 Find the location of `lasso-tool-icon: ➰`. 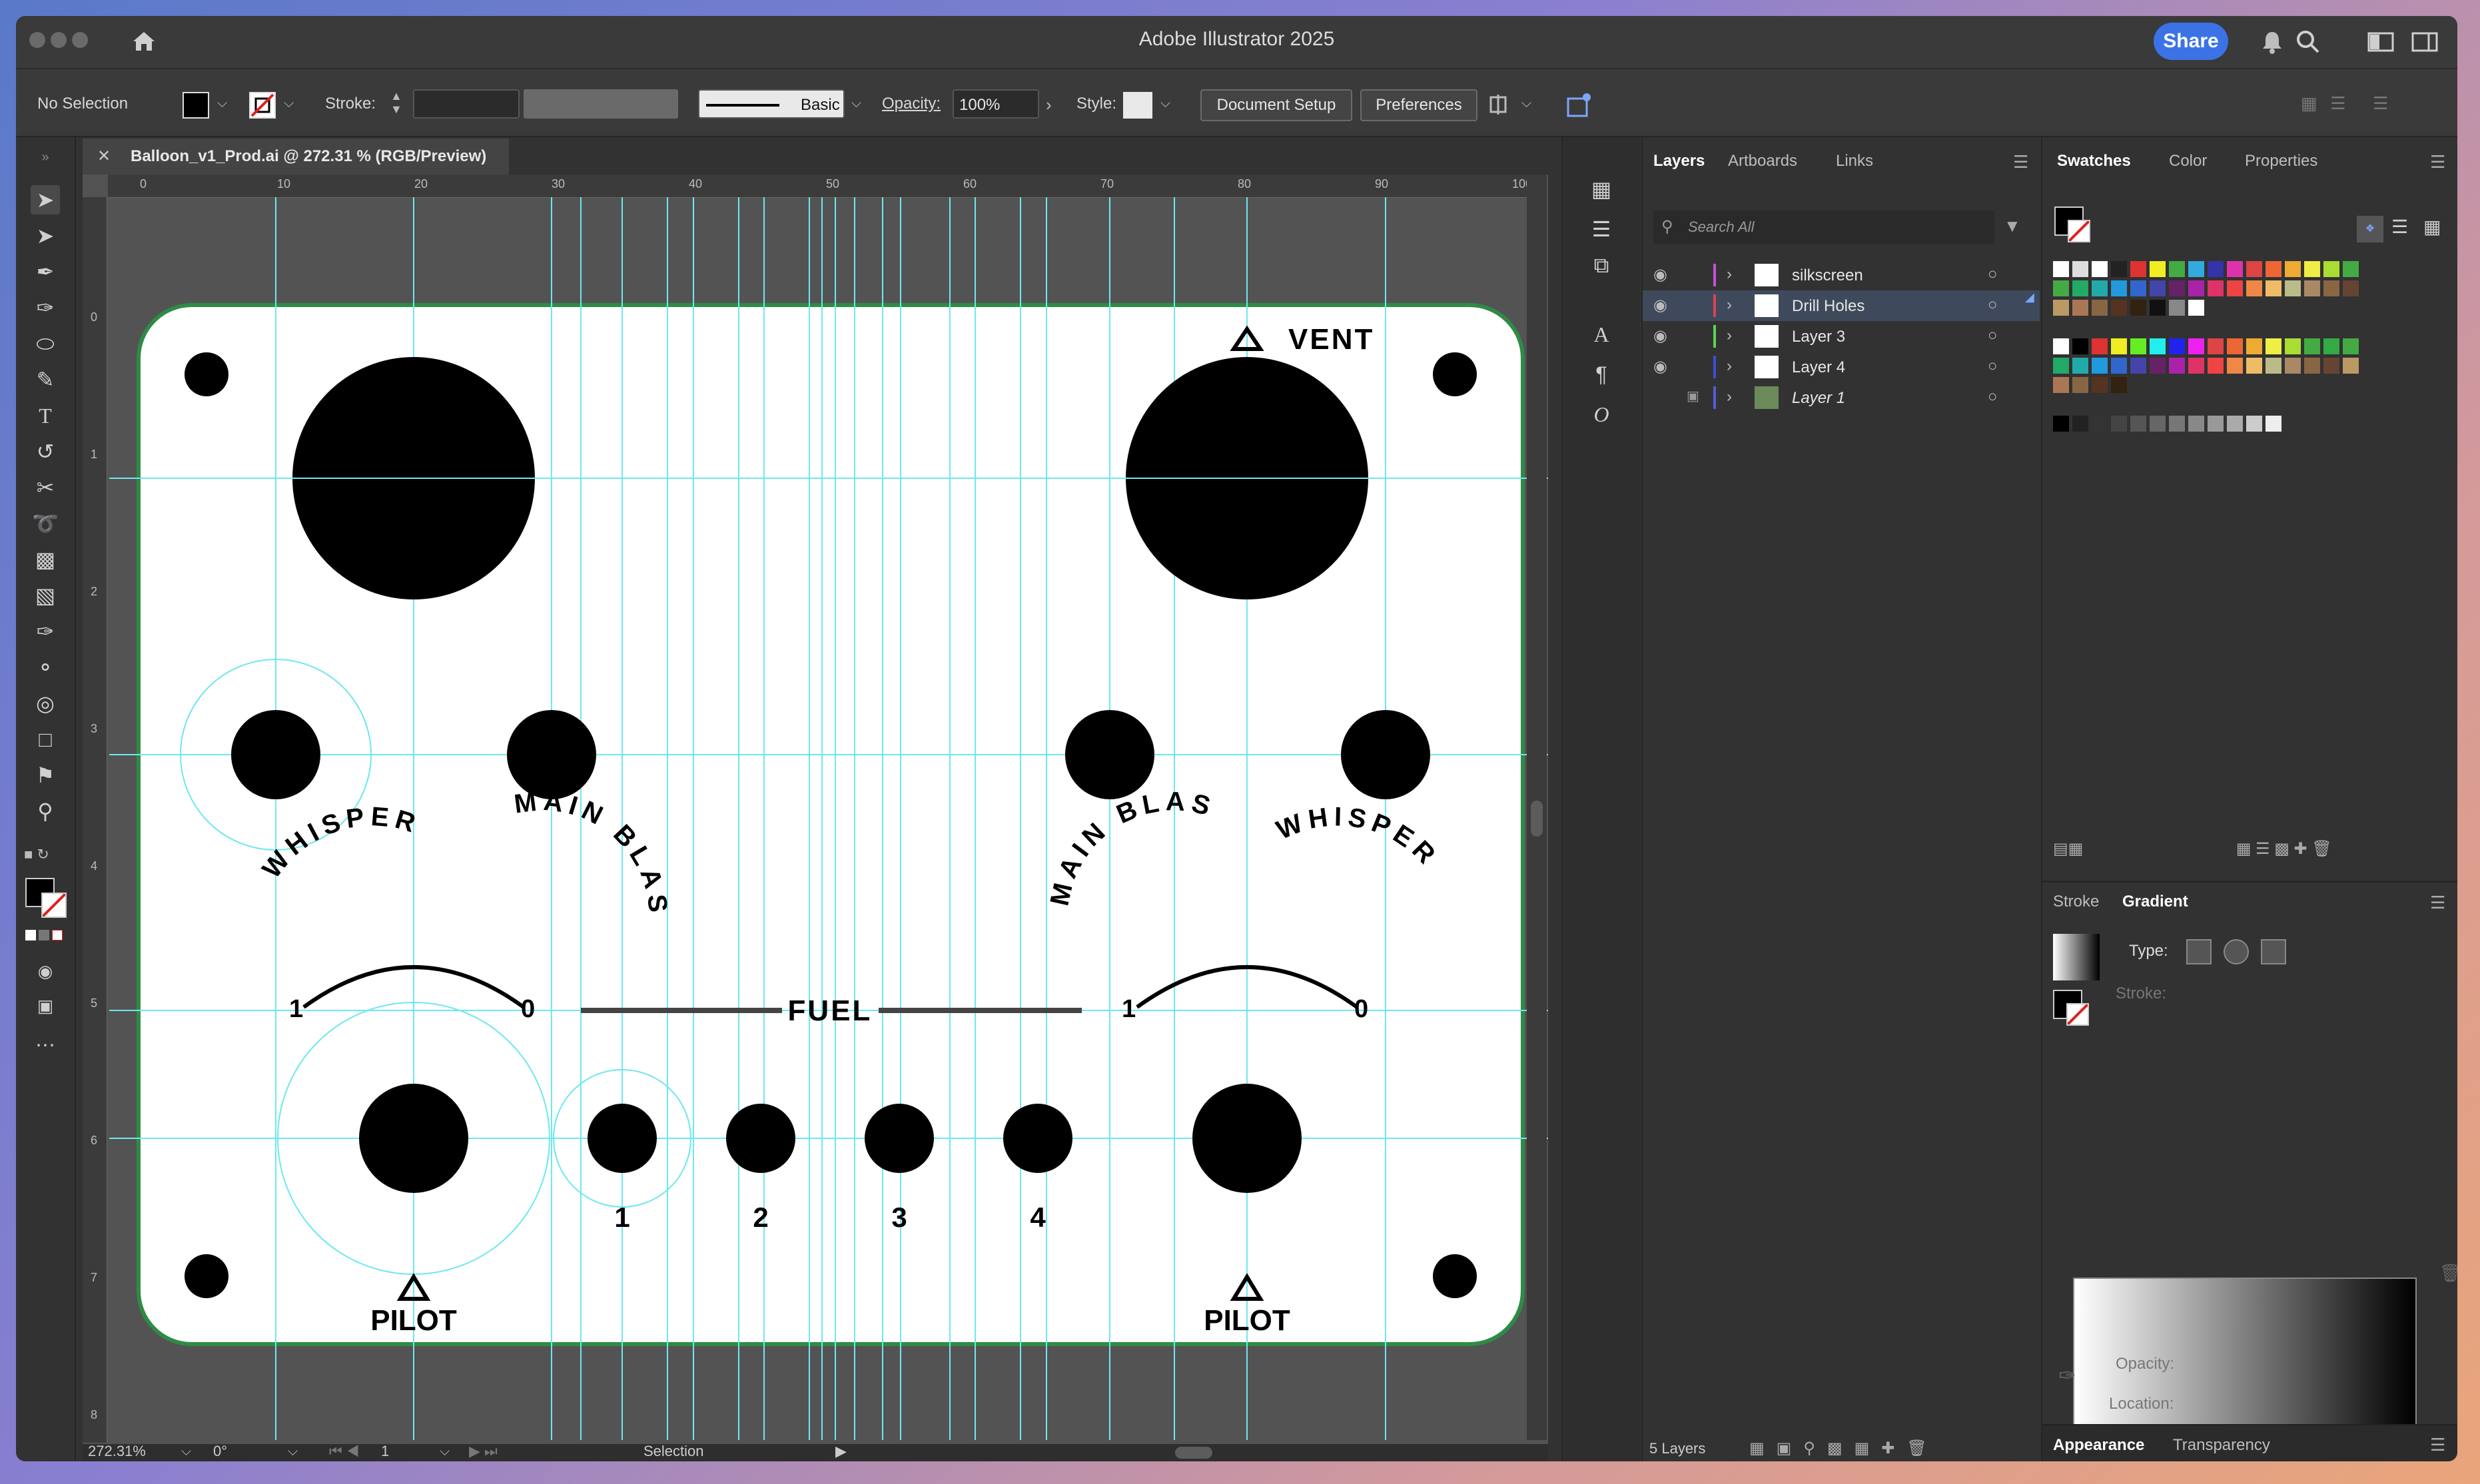

lasso-tool-icon: ➰ is located at coordinates (46, 523).